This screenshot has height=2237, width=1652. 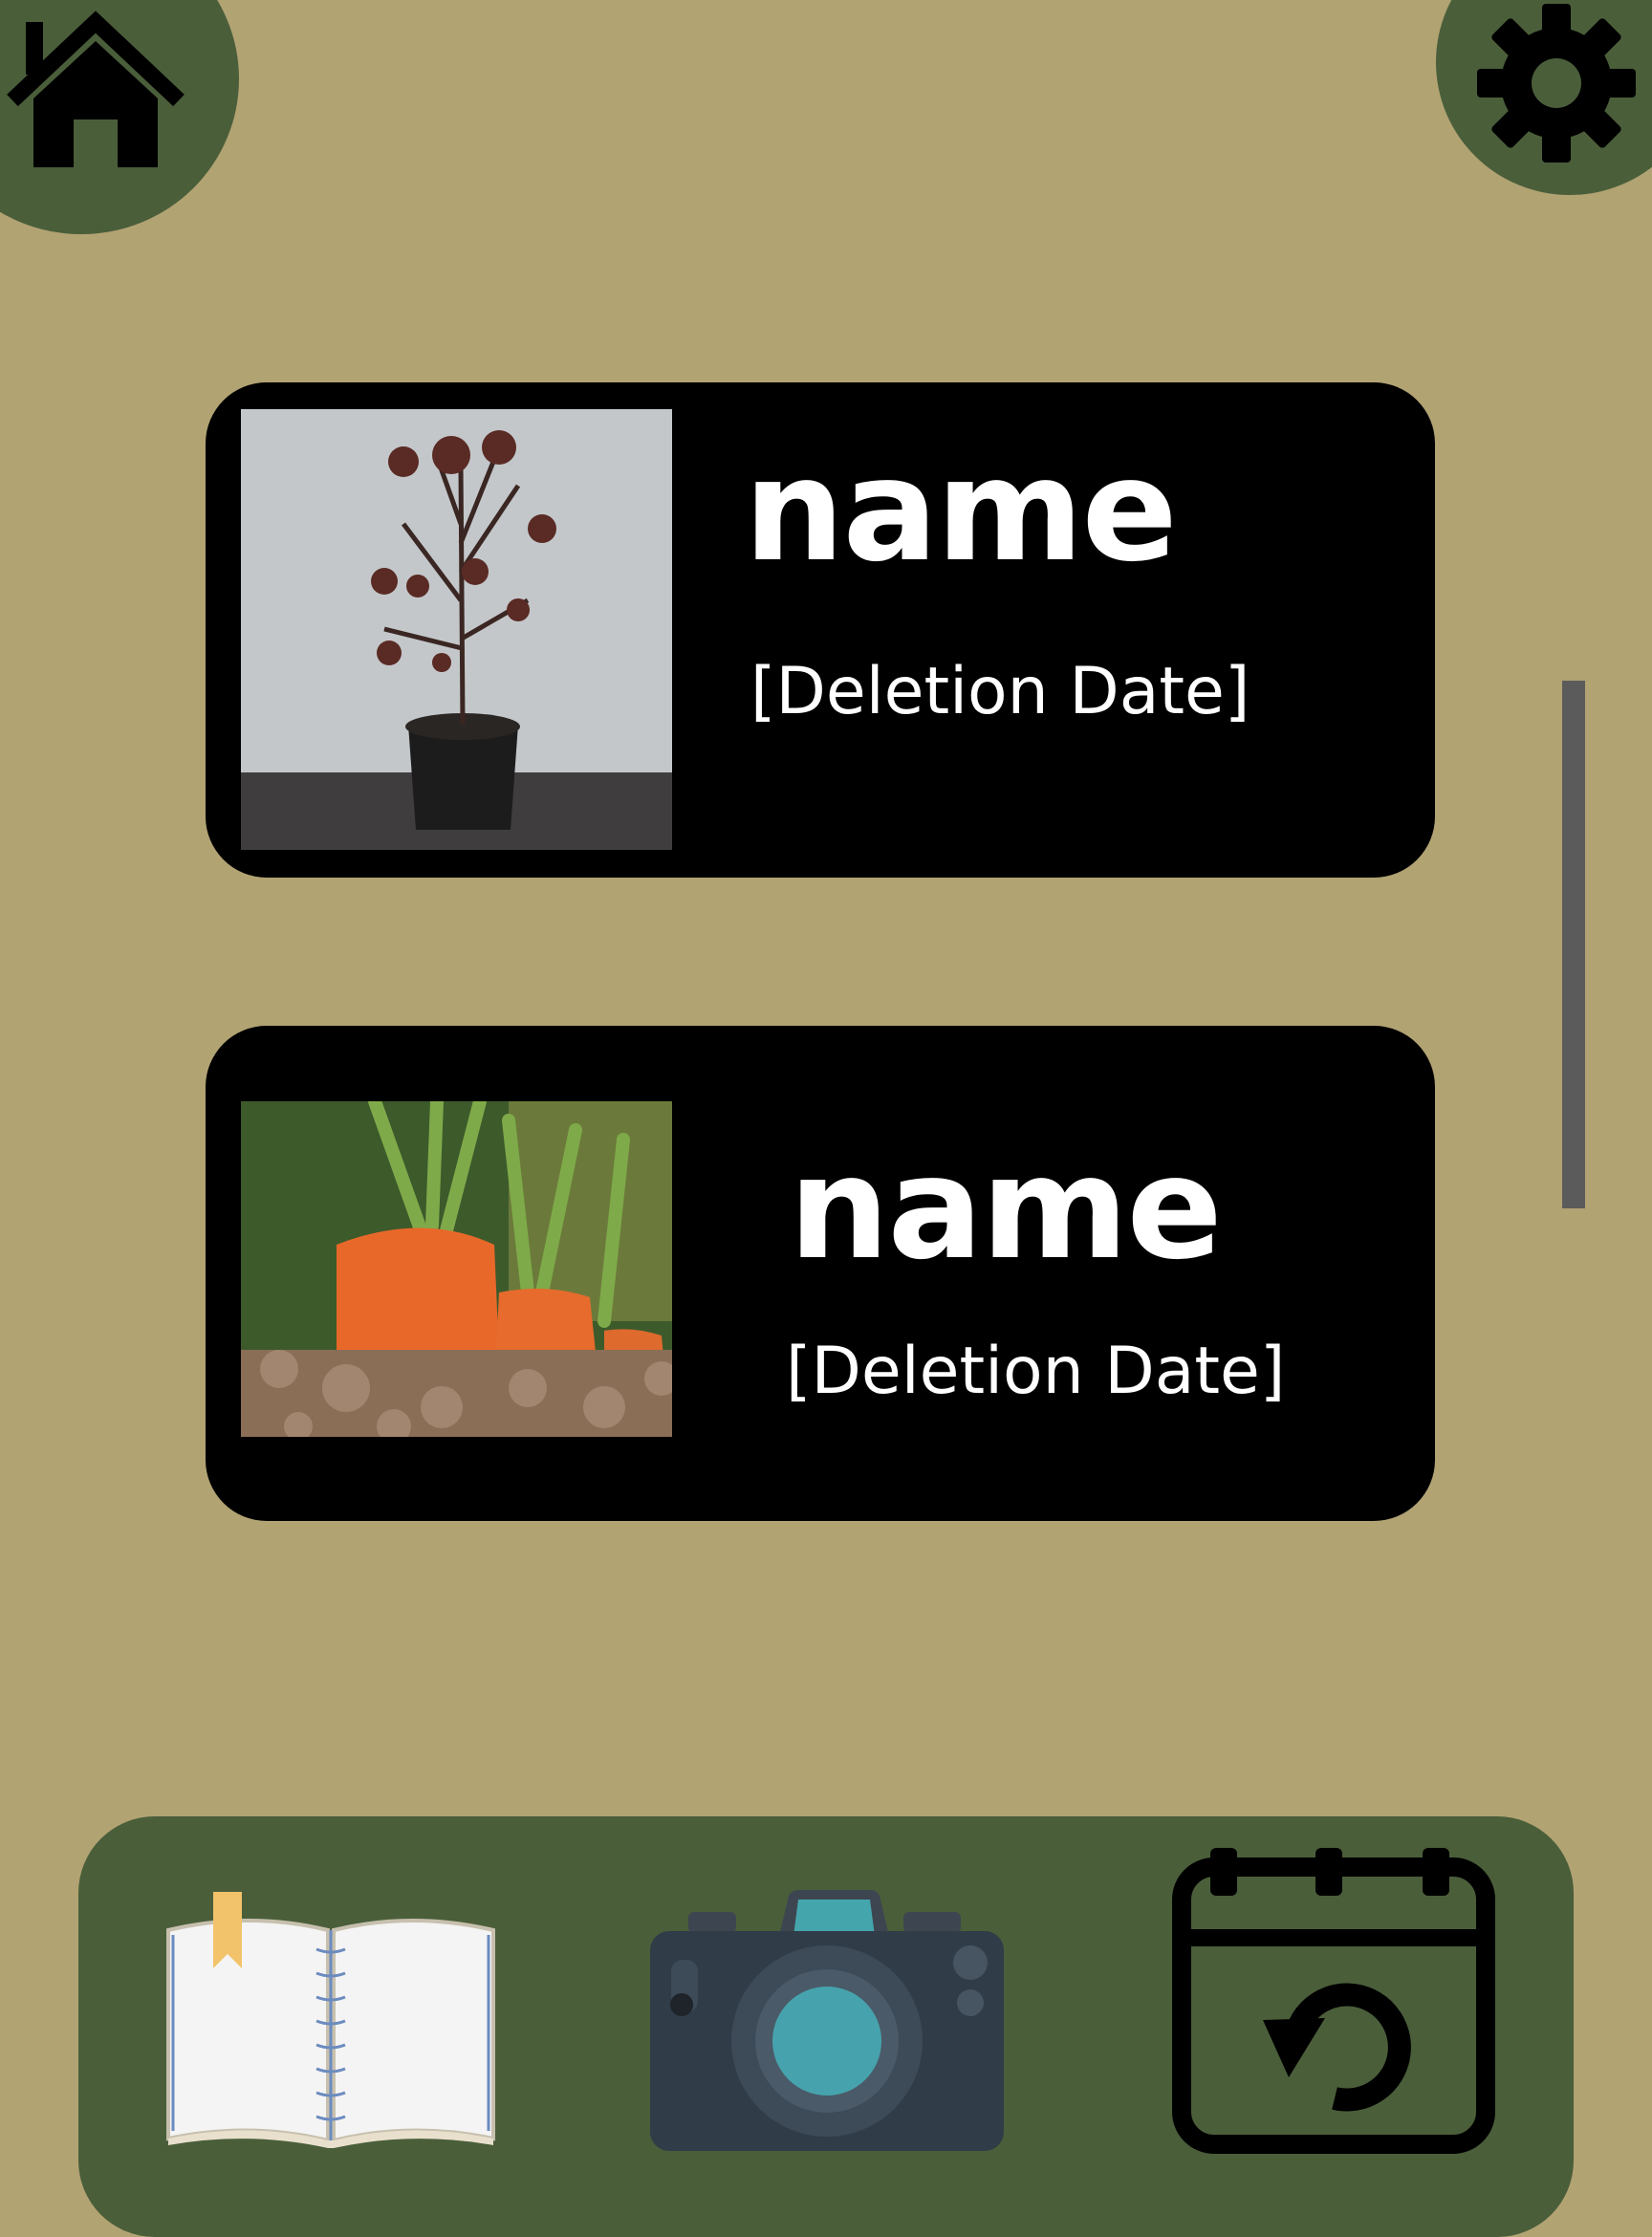 I want to click on scrollbar, so click(x=1573, y=944).